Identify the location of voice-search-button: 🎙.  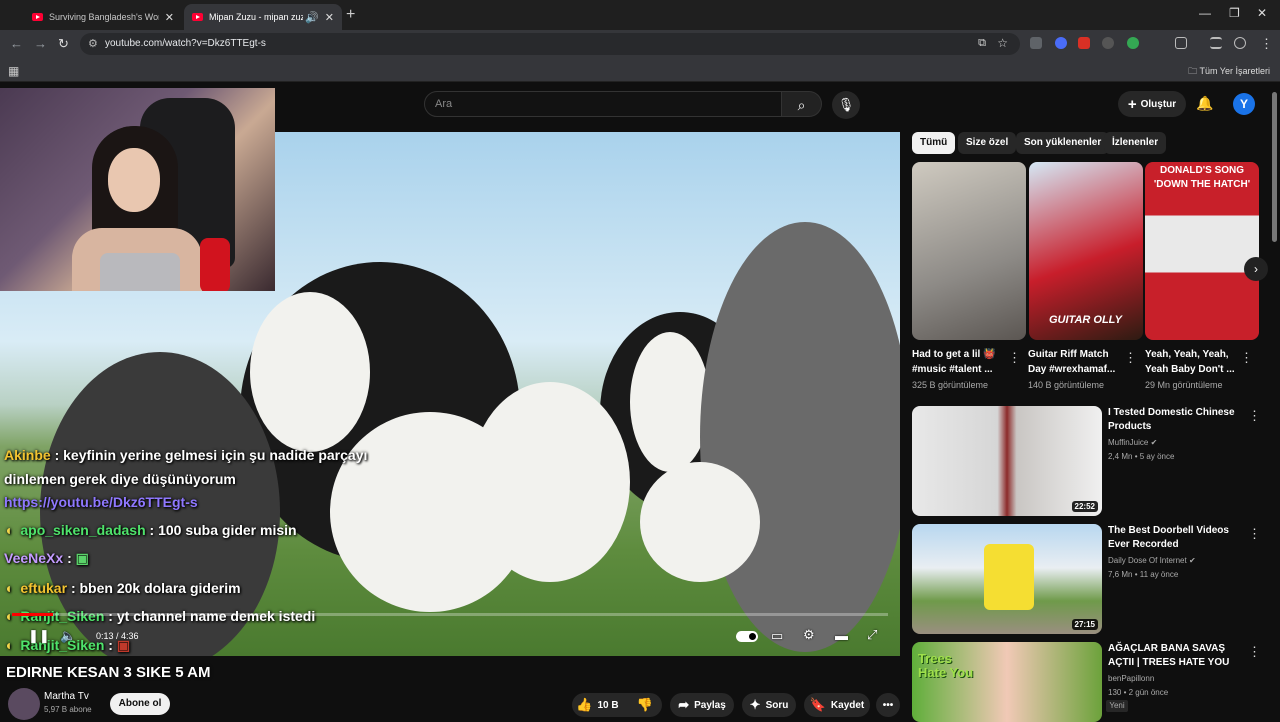
(846, 105).